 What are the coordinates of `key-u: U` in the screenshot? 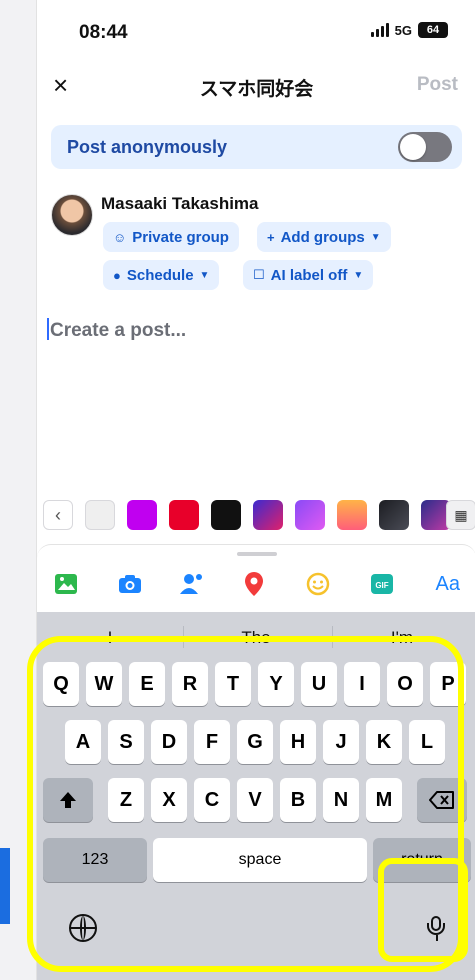 It's located at (319, 684).